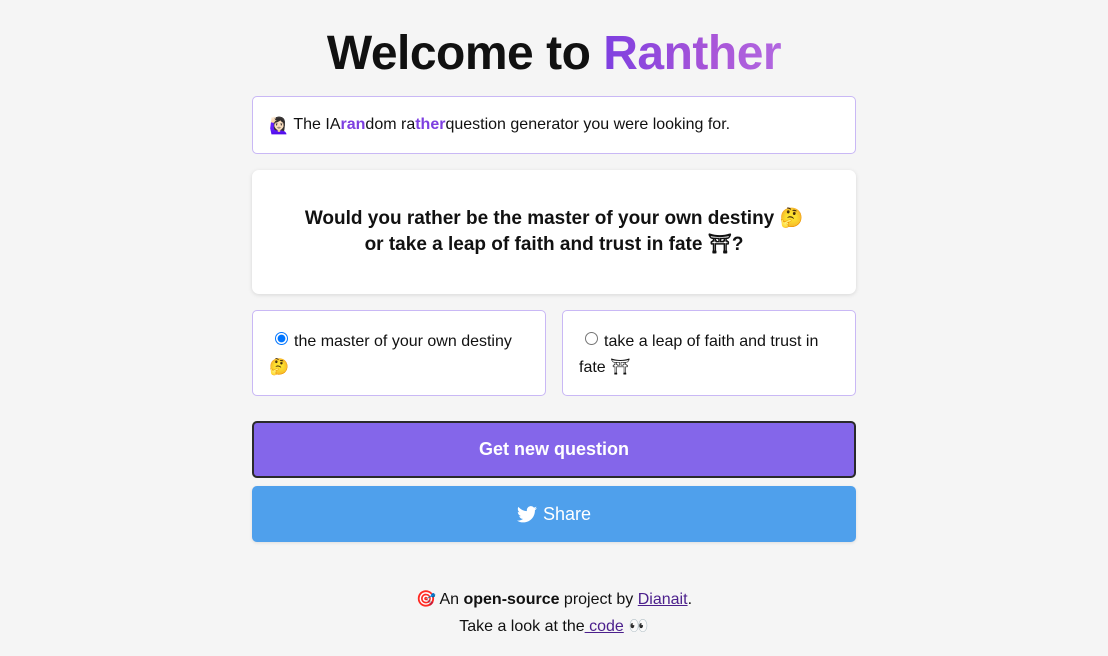  Describe the element at coordinates (317, 124) in the screenshot. I see `tagline-text-1: The IA` at that location.